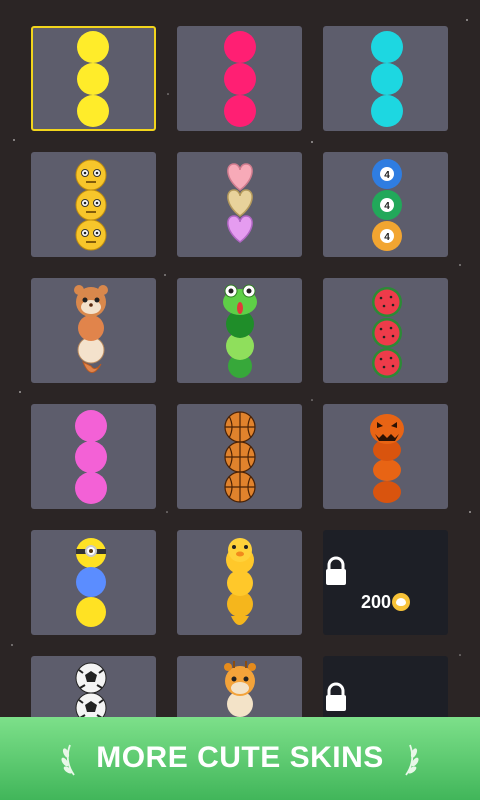 The height and width of the screenshot is (800, 480). I want to click on laurel-right-icon, so click(412, 760).